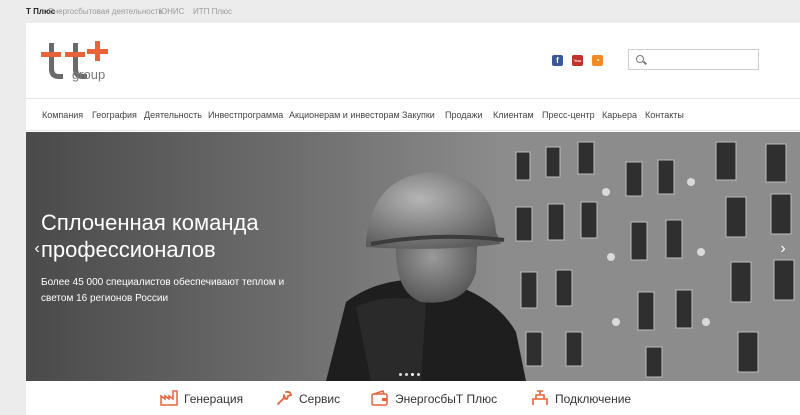 This screenshot has height=415, width=800. Describe the element at coordinates (783, 249) in the screenshot. I see `chevron-right-icon: ›` at that location.